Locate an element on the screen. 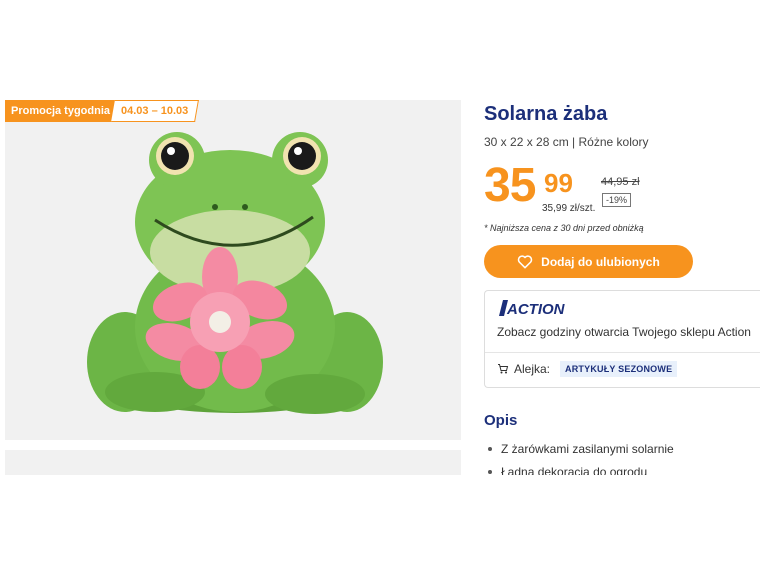 This screenshot has height=570, width=760. unit-price: 35,99 zł/szt. is located at coordinates (569, 208).